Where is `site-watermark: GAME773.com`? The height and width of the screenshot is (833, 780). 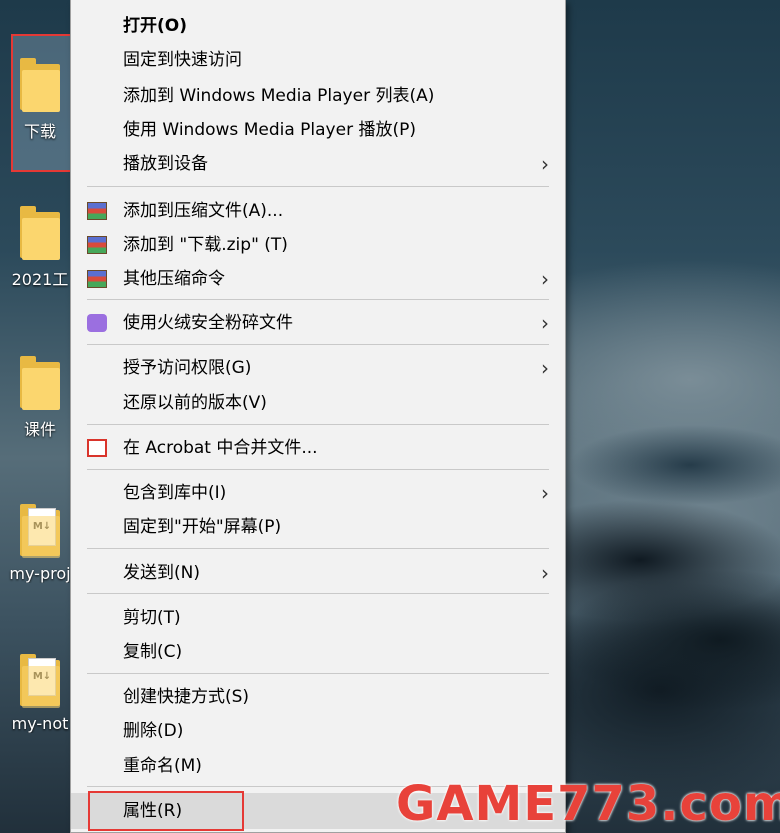 site-watermark: GAME773.com is located at coordinates (588, 804).